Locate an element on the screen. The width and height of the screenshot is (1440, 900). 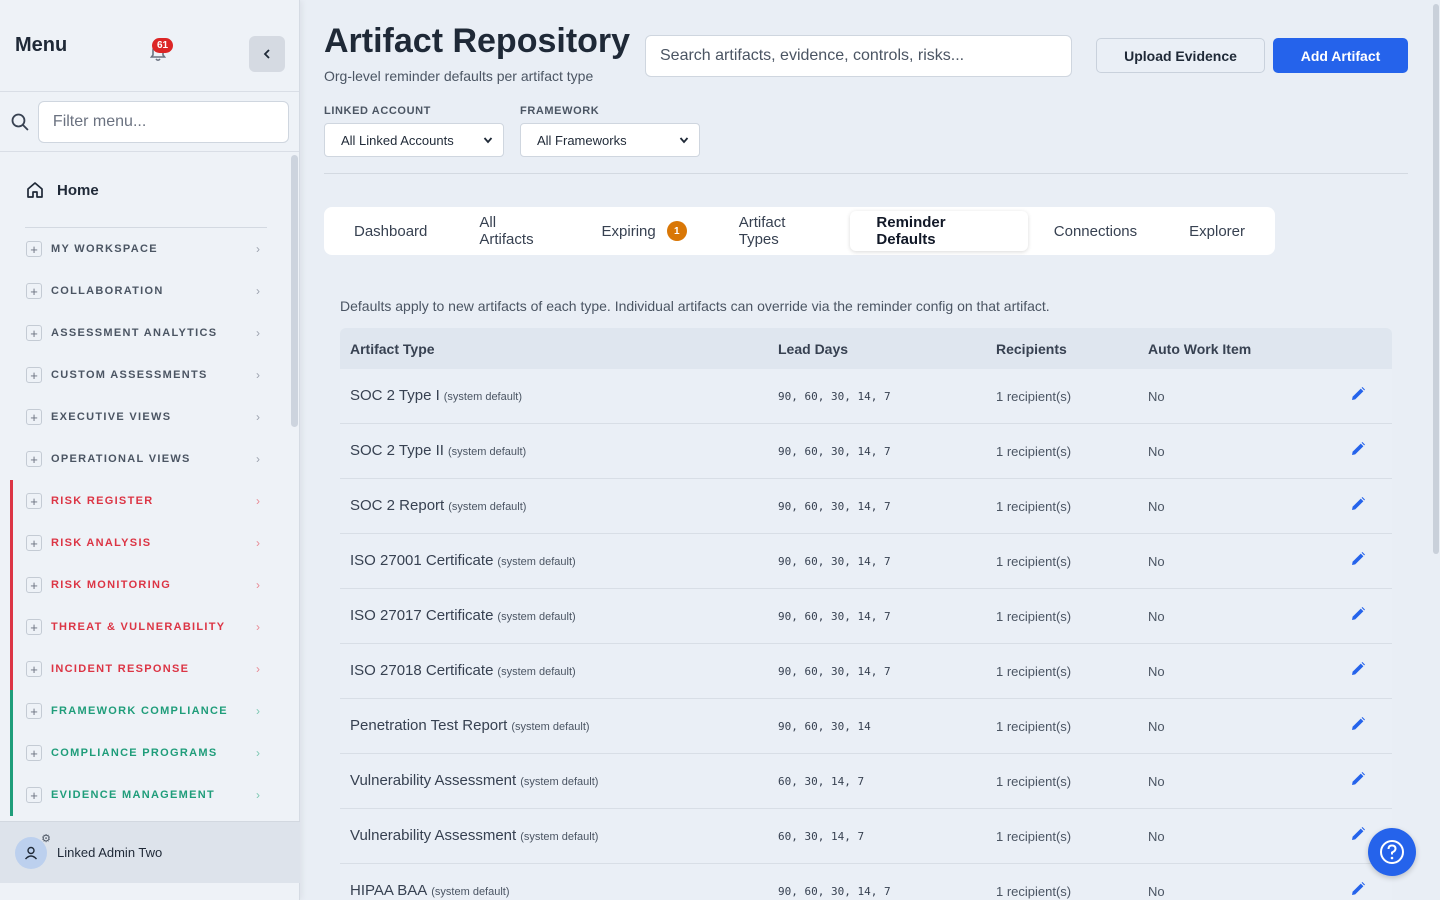
sidebar-section-label: THREAT & VULNERABILITY is located at coordinates (138, 627).